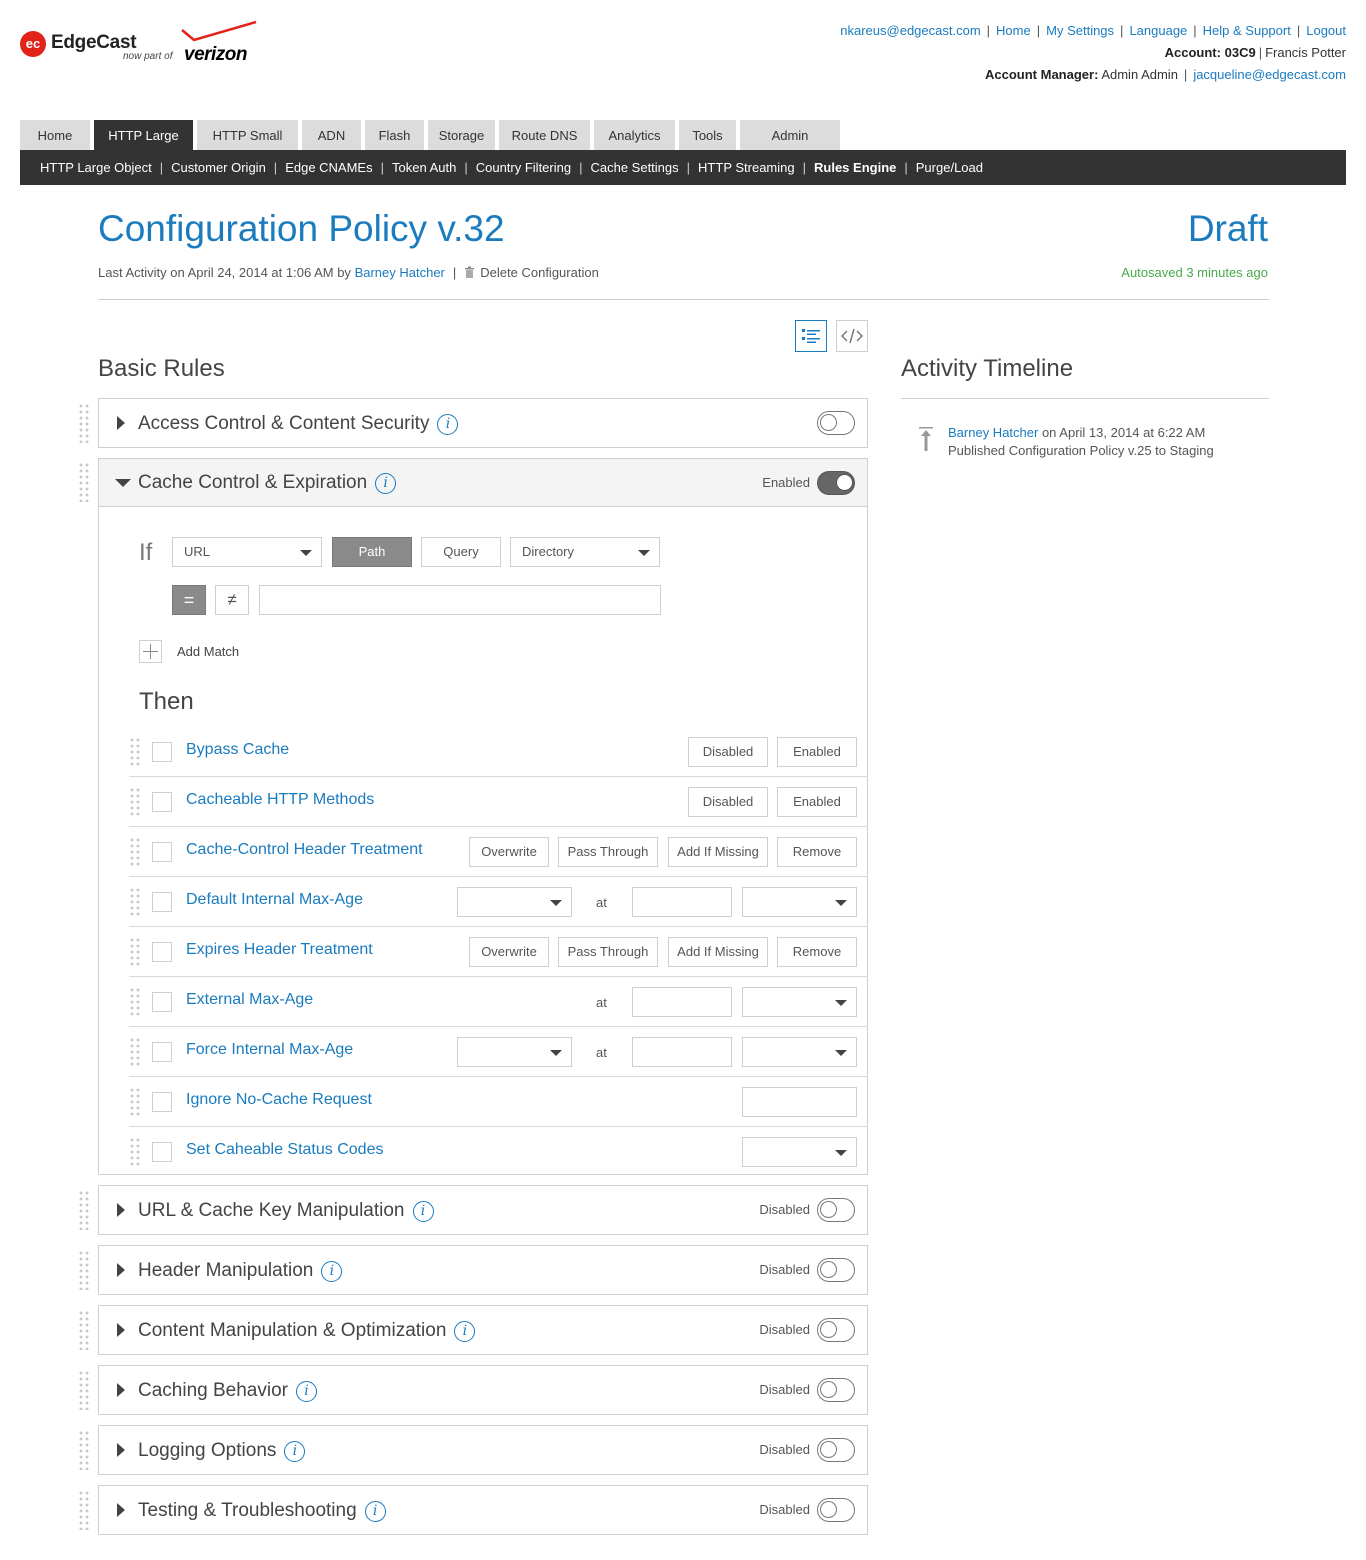  What do you see at coordinates (790, 135) in the screenshot?
I see `tab-admin: Admin` at bounding box center [790, 135].